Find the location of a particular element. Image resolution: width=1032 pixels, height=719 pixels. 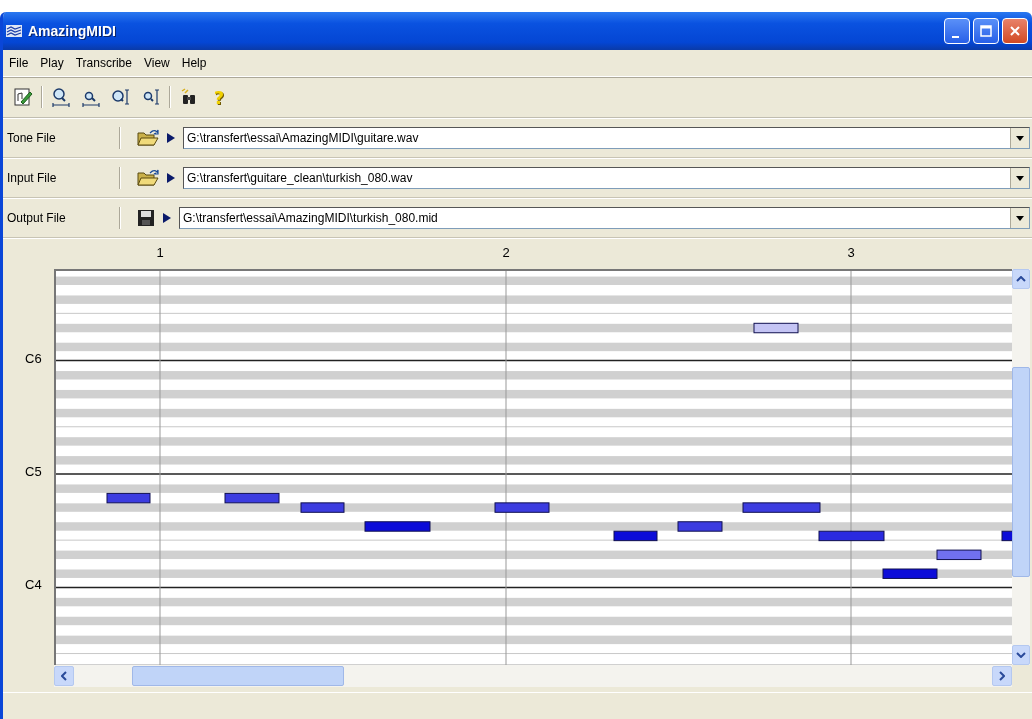

close-button is located at coordinates (1015, 31).